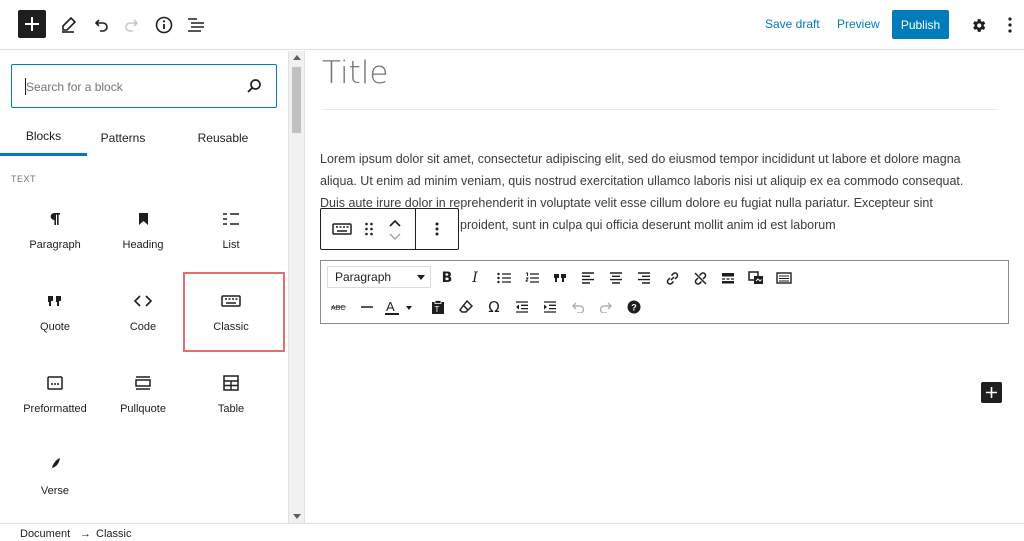 The width and height of the screenshot is (1024, 541). I want to click on horizontal-line-button, so click(367, 307).